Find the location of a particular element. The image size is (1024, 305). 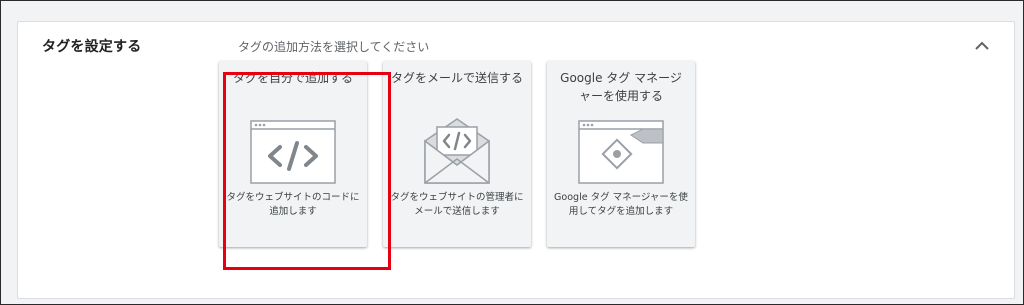

card-description: Google タグ マネージャーを使用してタグを追加します is located at coordinates (621, 204).